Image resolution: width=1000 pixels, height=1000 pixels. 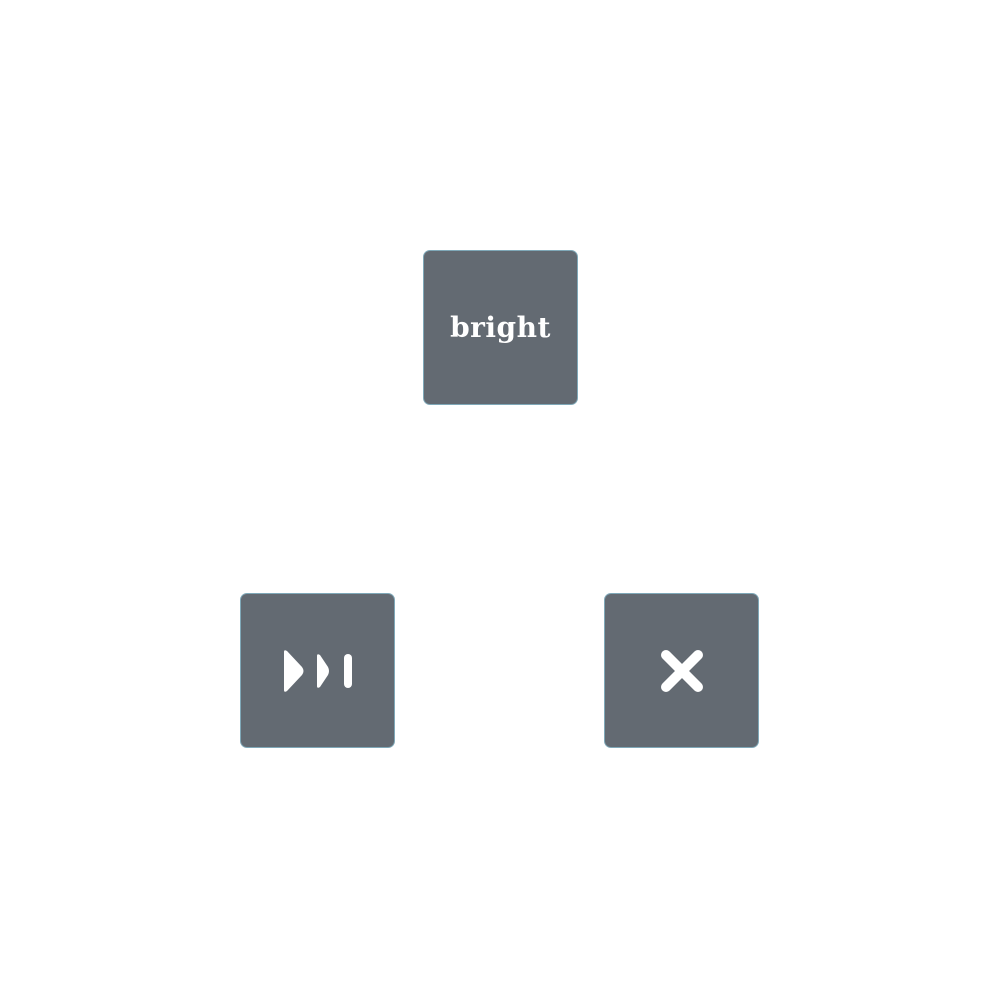 I want to click on bright-key: bright, so click(x=500, y=327).